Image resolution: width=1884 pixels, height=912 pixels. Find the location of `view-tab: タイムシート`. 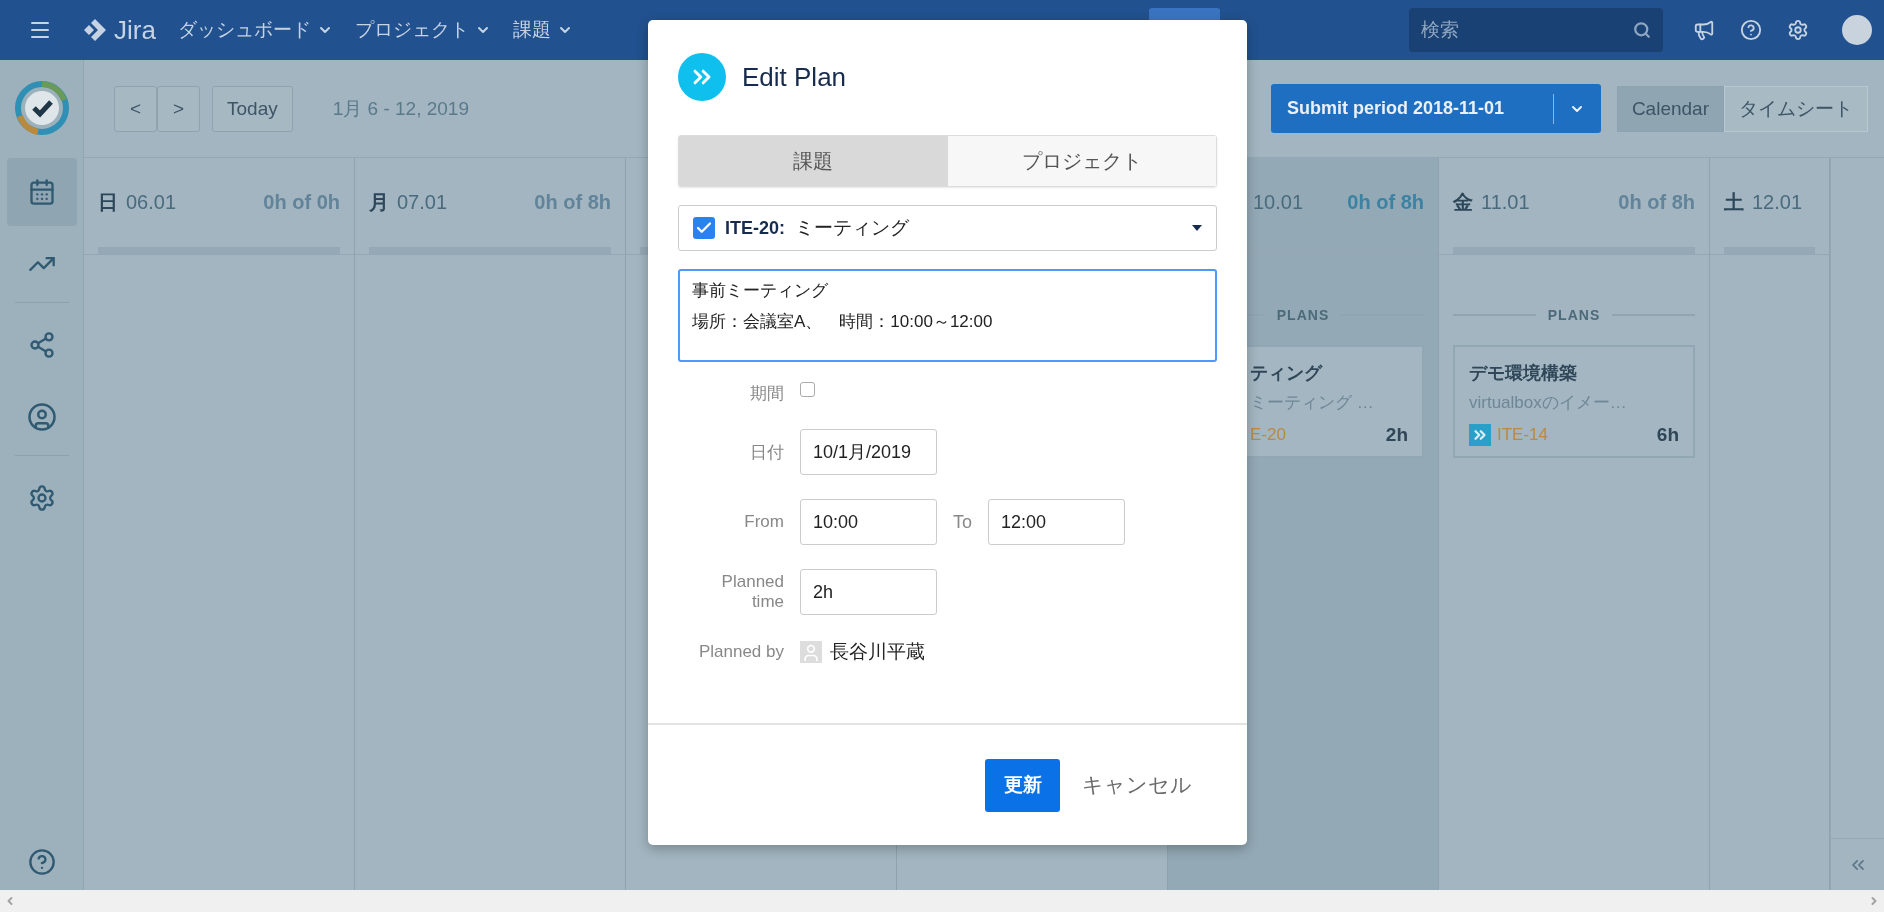

view-tab: タイムシート is located at coordinates (1796, 108).